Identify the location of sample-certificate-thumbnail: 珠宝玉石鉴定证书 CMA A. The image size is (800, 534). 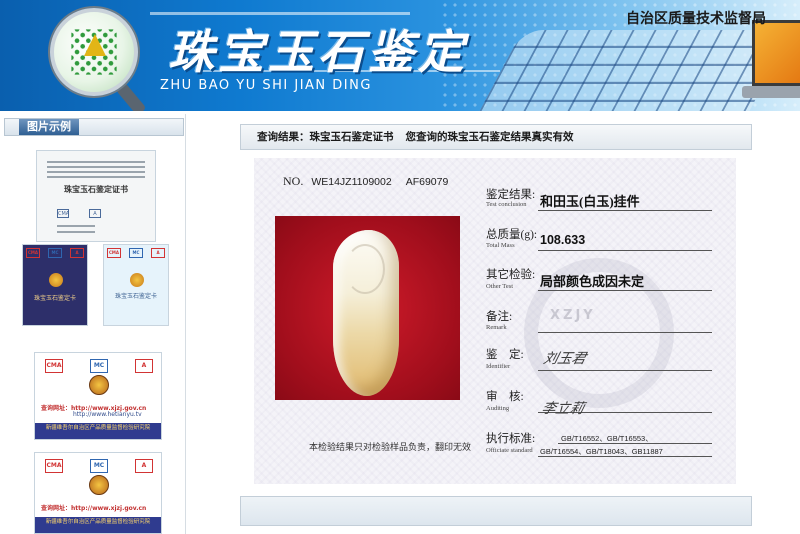
(96, 196).